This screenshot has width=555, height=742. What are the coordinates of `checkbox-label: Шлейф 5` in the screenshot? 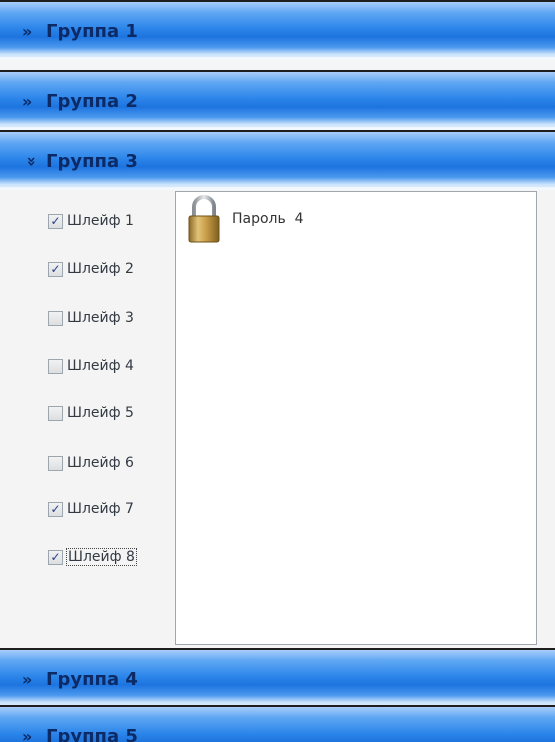 It's located at (100, 413).